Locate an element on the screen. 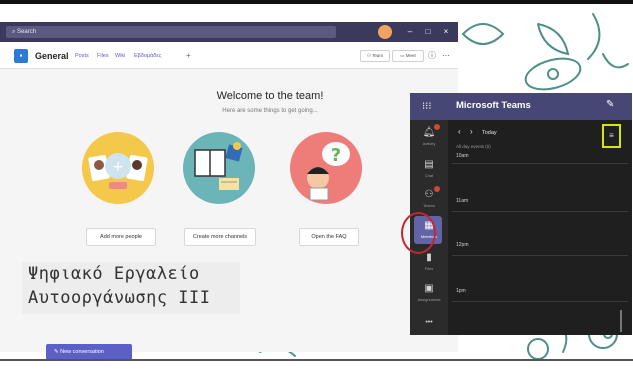 The height and width of the screenshot is (387, 633). create-more-channels-button: Create more channels is located at coordinates (220, 237).